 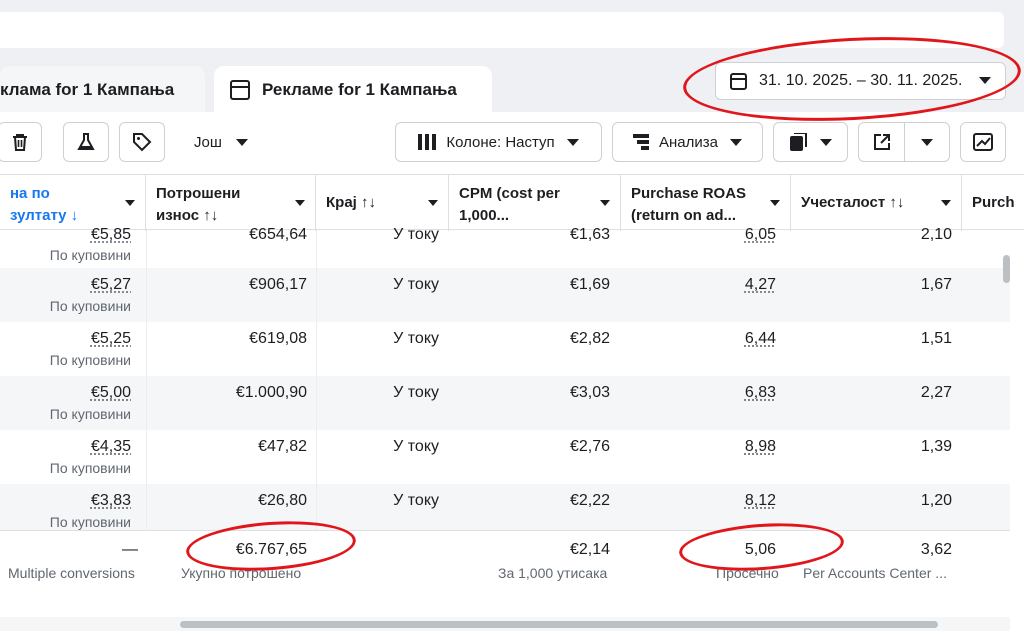 I want to click on cost-per-result-value: €5,00, so click(x=111, y=393).